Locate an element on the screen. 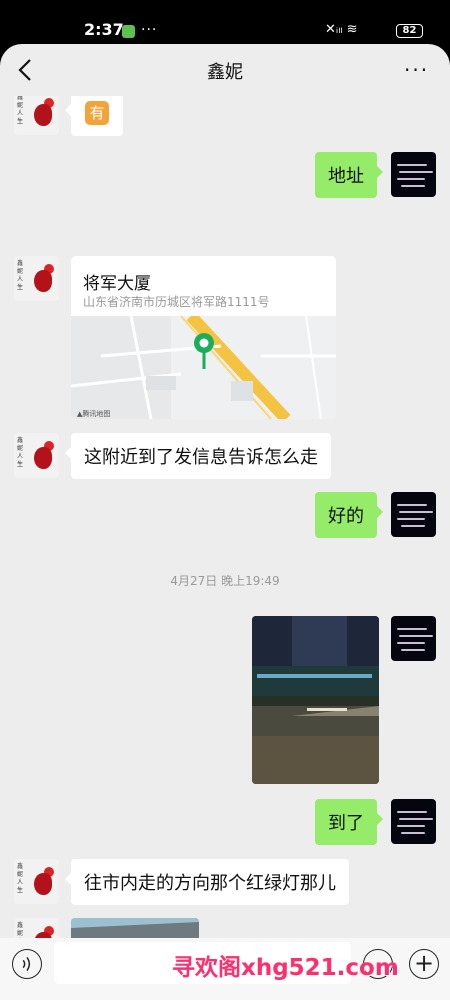 Image resolution: width=450 pixels, height=1000 pixels. location-card: 将军大厦 山东省济南市历城区将军路1111号 ▲腾讯地图 is located at coordinates (203, 337).